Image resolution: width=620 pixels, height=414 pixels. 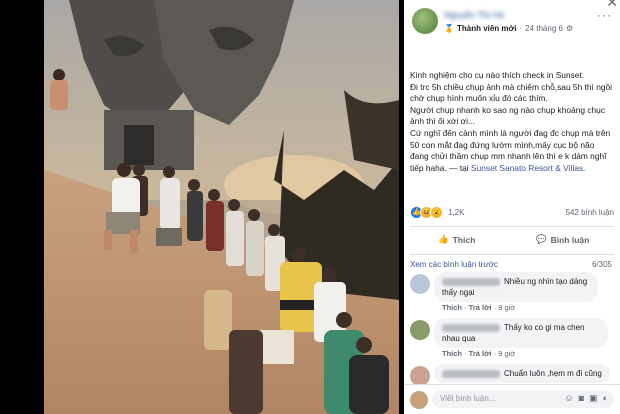 I want to click on comment-button: 💬 Bình luận, so click(x=562, y=239).